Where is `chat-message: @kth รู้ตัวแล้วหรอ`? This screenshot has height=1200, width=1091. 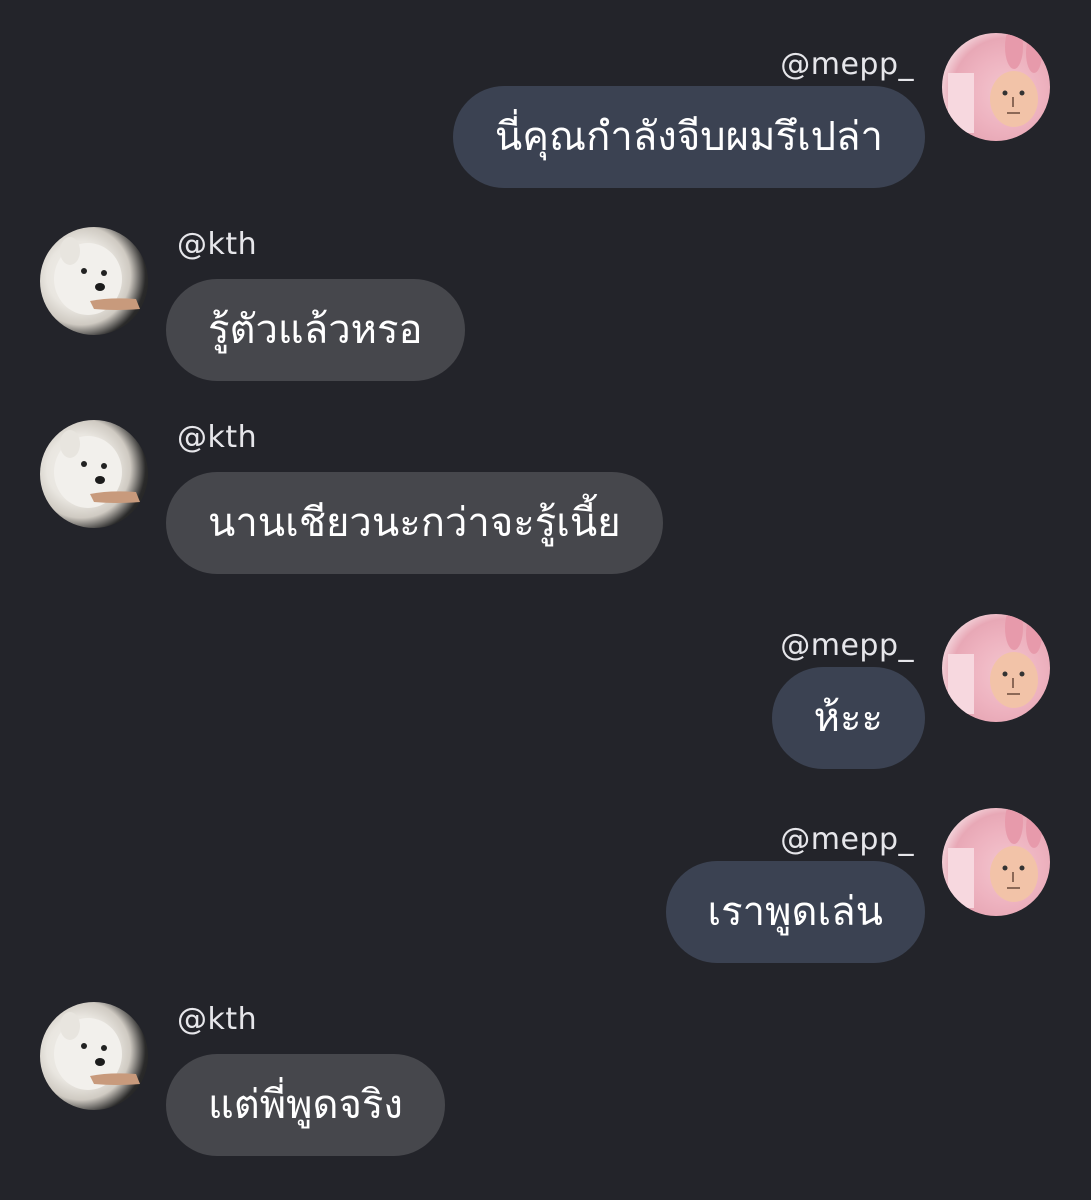
chat-message: @kth รู้ตัวแล้วหรอ is located at coordinates (545, 307).